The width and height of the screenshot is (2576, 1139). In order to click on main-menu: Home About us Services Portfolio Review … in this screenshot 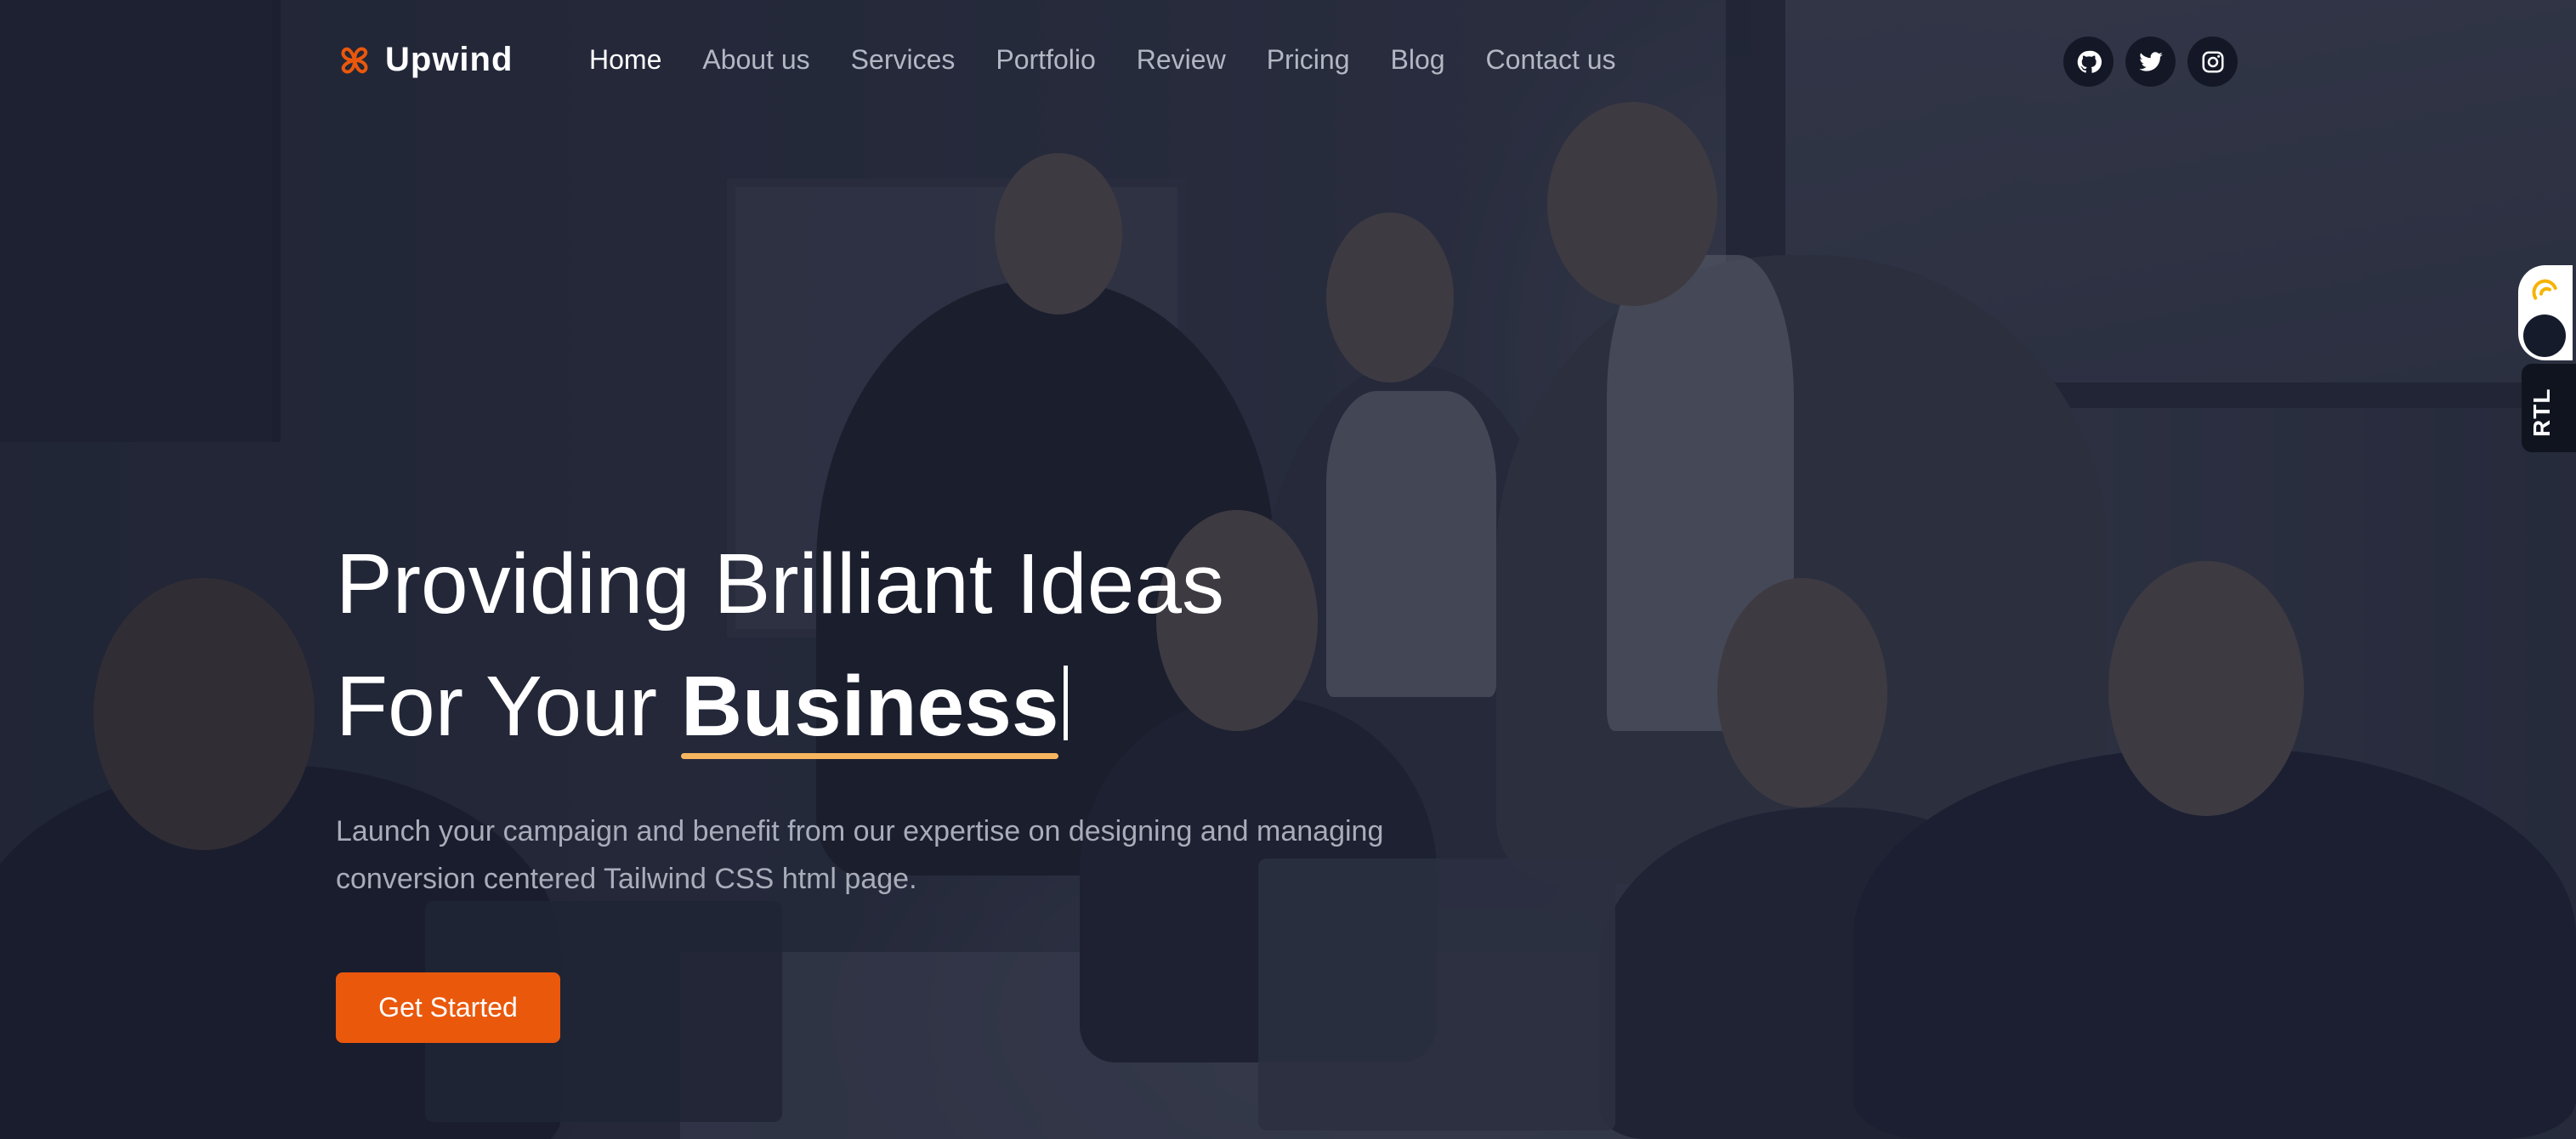, I will do `click(1103, 60)`.